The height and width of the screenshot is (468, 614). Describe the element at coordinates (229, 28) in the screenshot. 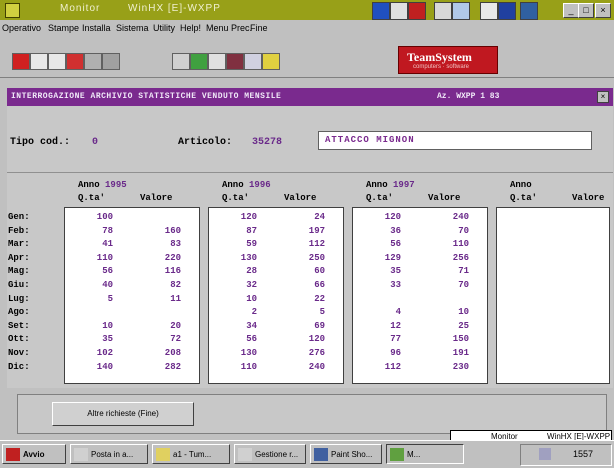

I see `menu-menu-prec: Menu Prec.` at that location.